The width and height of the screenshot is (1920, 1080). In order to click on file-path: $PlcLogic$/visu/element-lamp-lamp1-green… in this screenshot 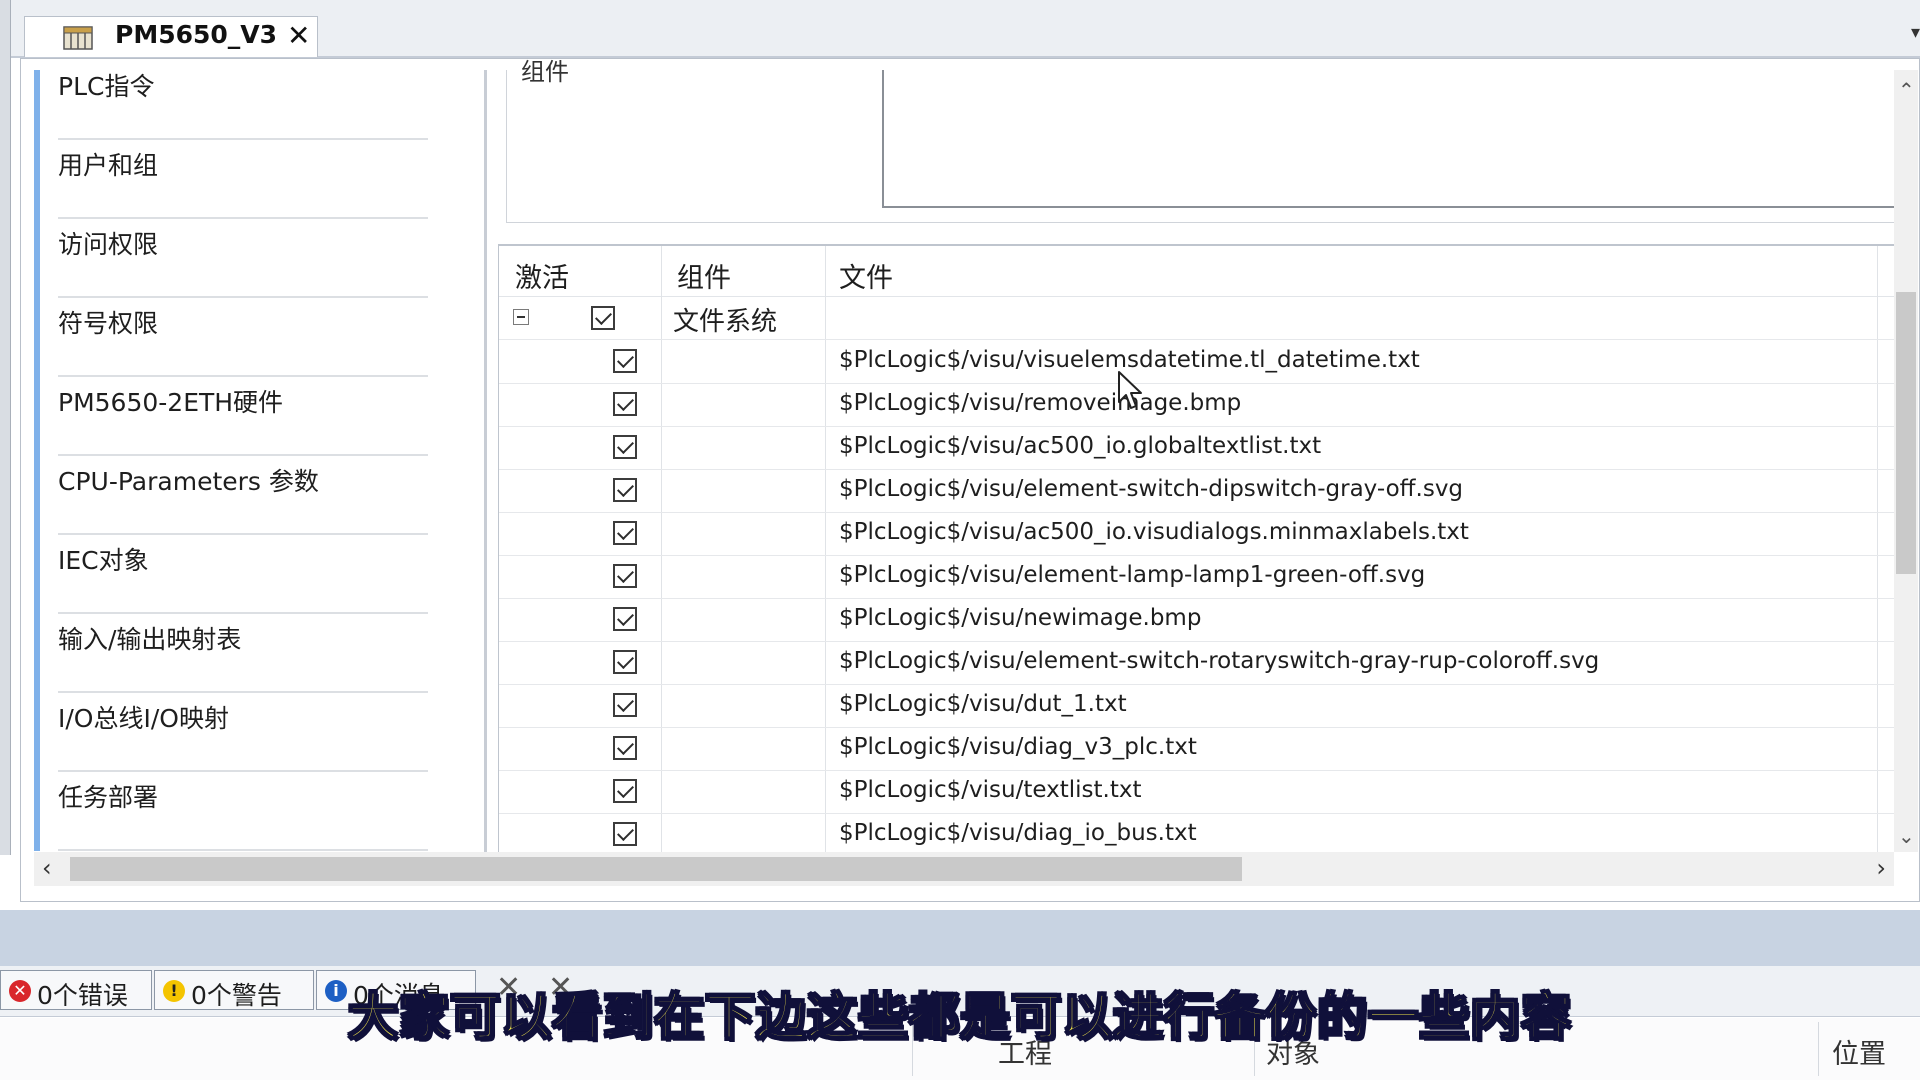, I will do `click(1132, 575)`.